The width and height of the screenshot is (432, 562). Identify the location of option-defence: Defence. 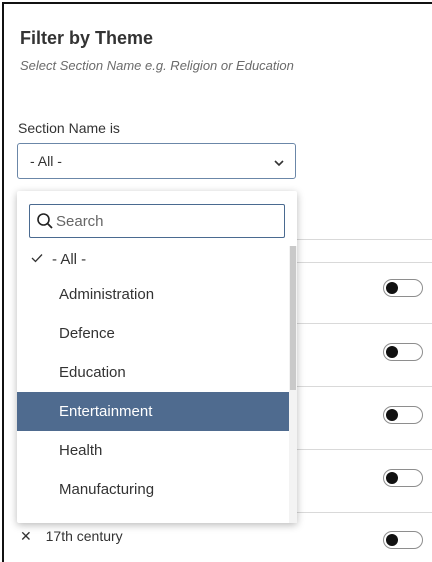
(153, 333).